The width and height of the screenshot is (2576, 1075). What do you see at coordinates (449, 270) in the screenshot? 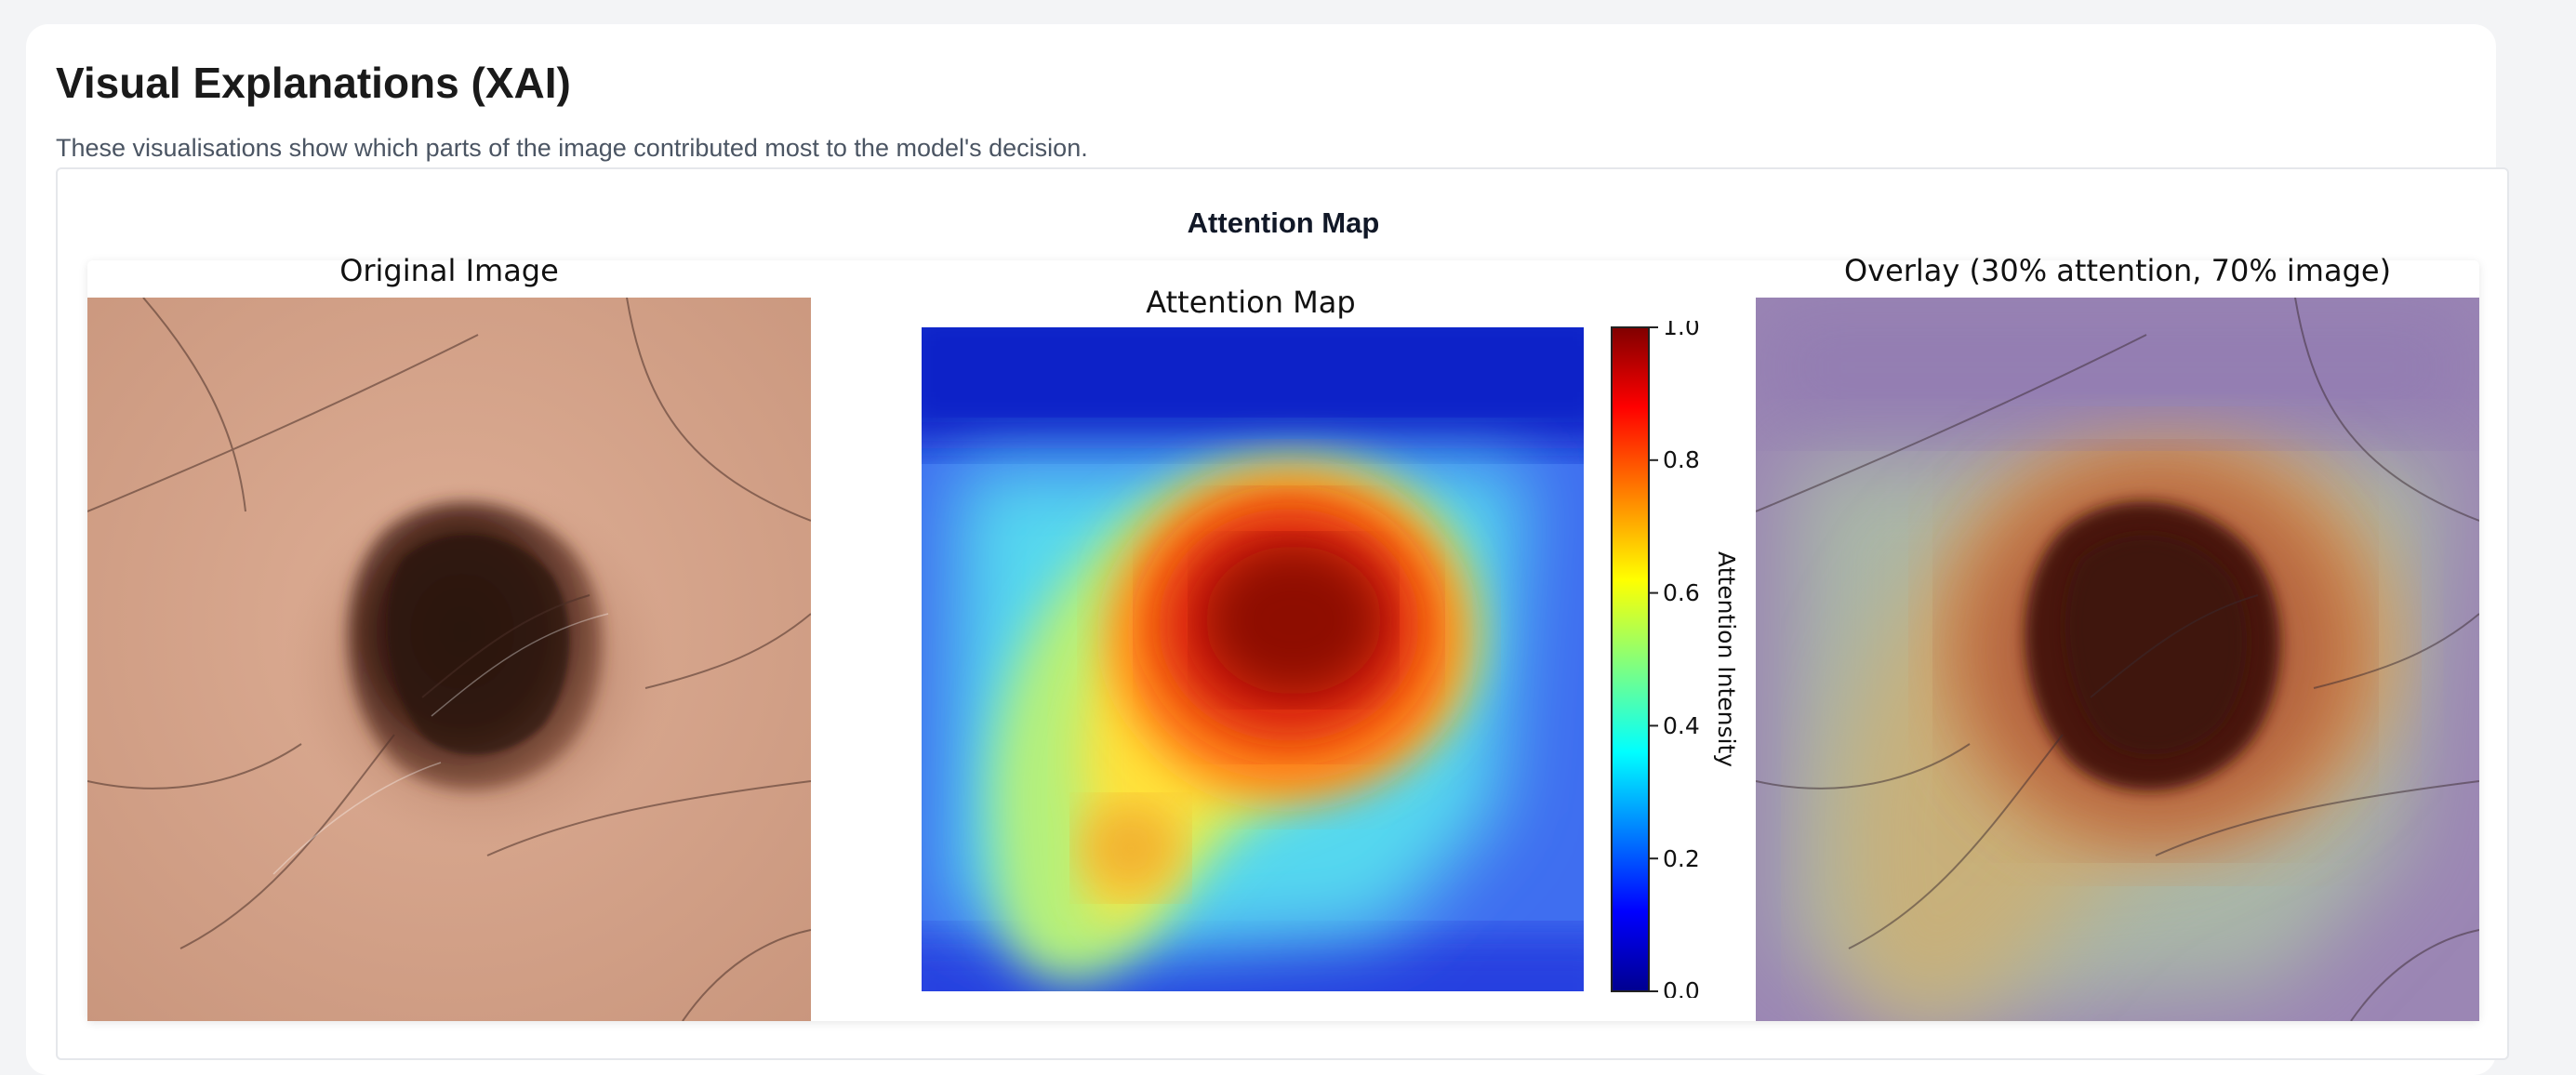
I see `original-image-label: Original Image` at bounding box center [449, 270].